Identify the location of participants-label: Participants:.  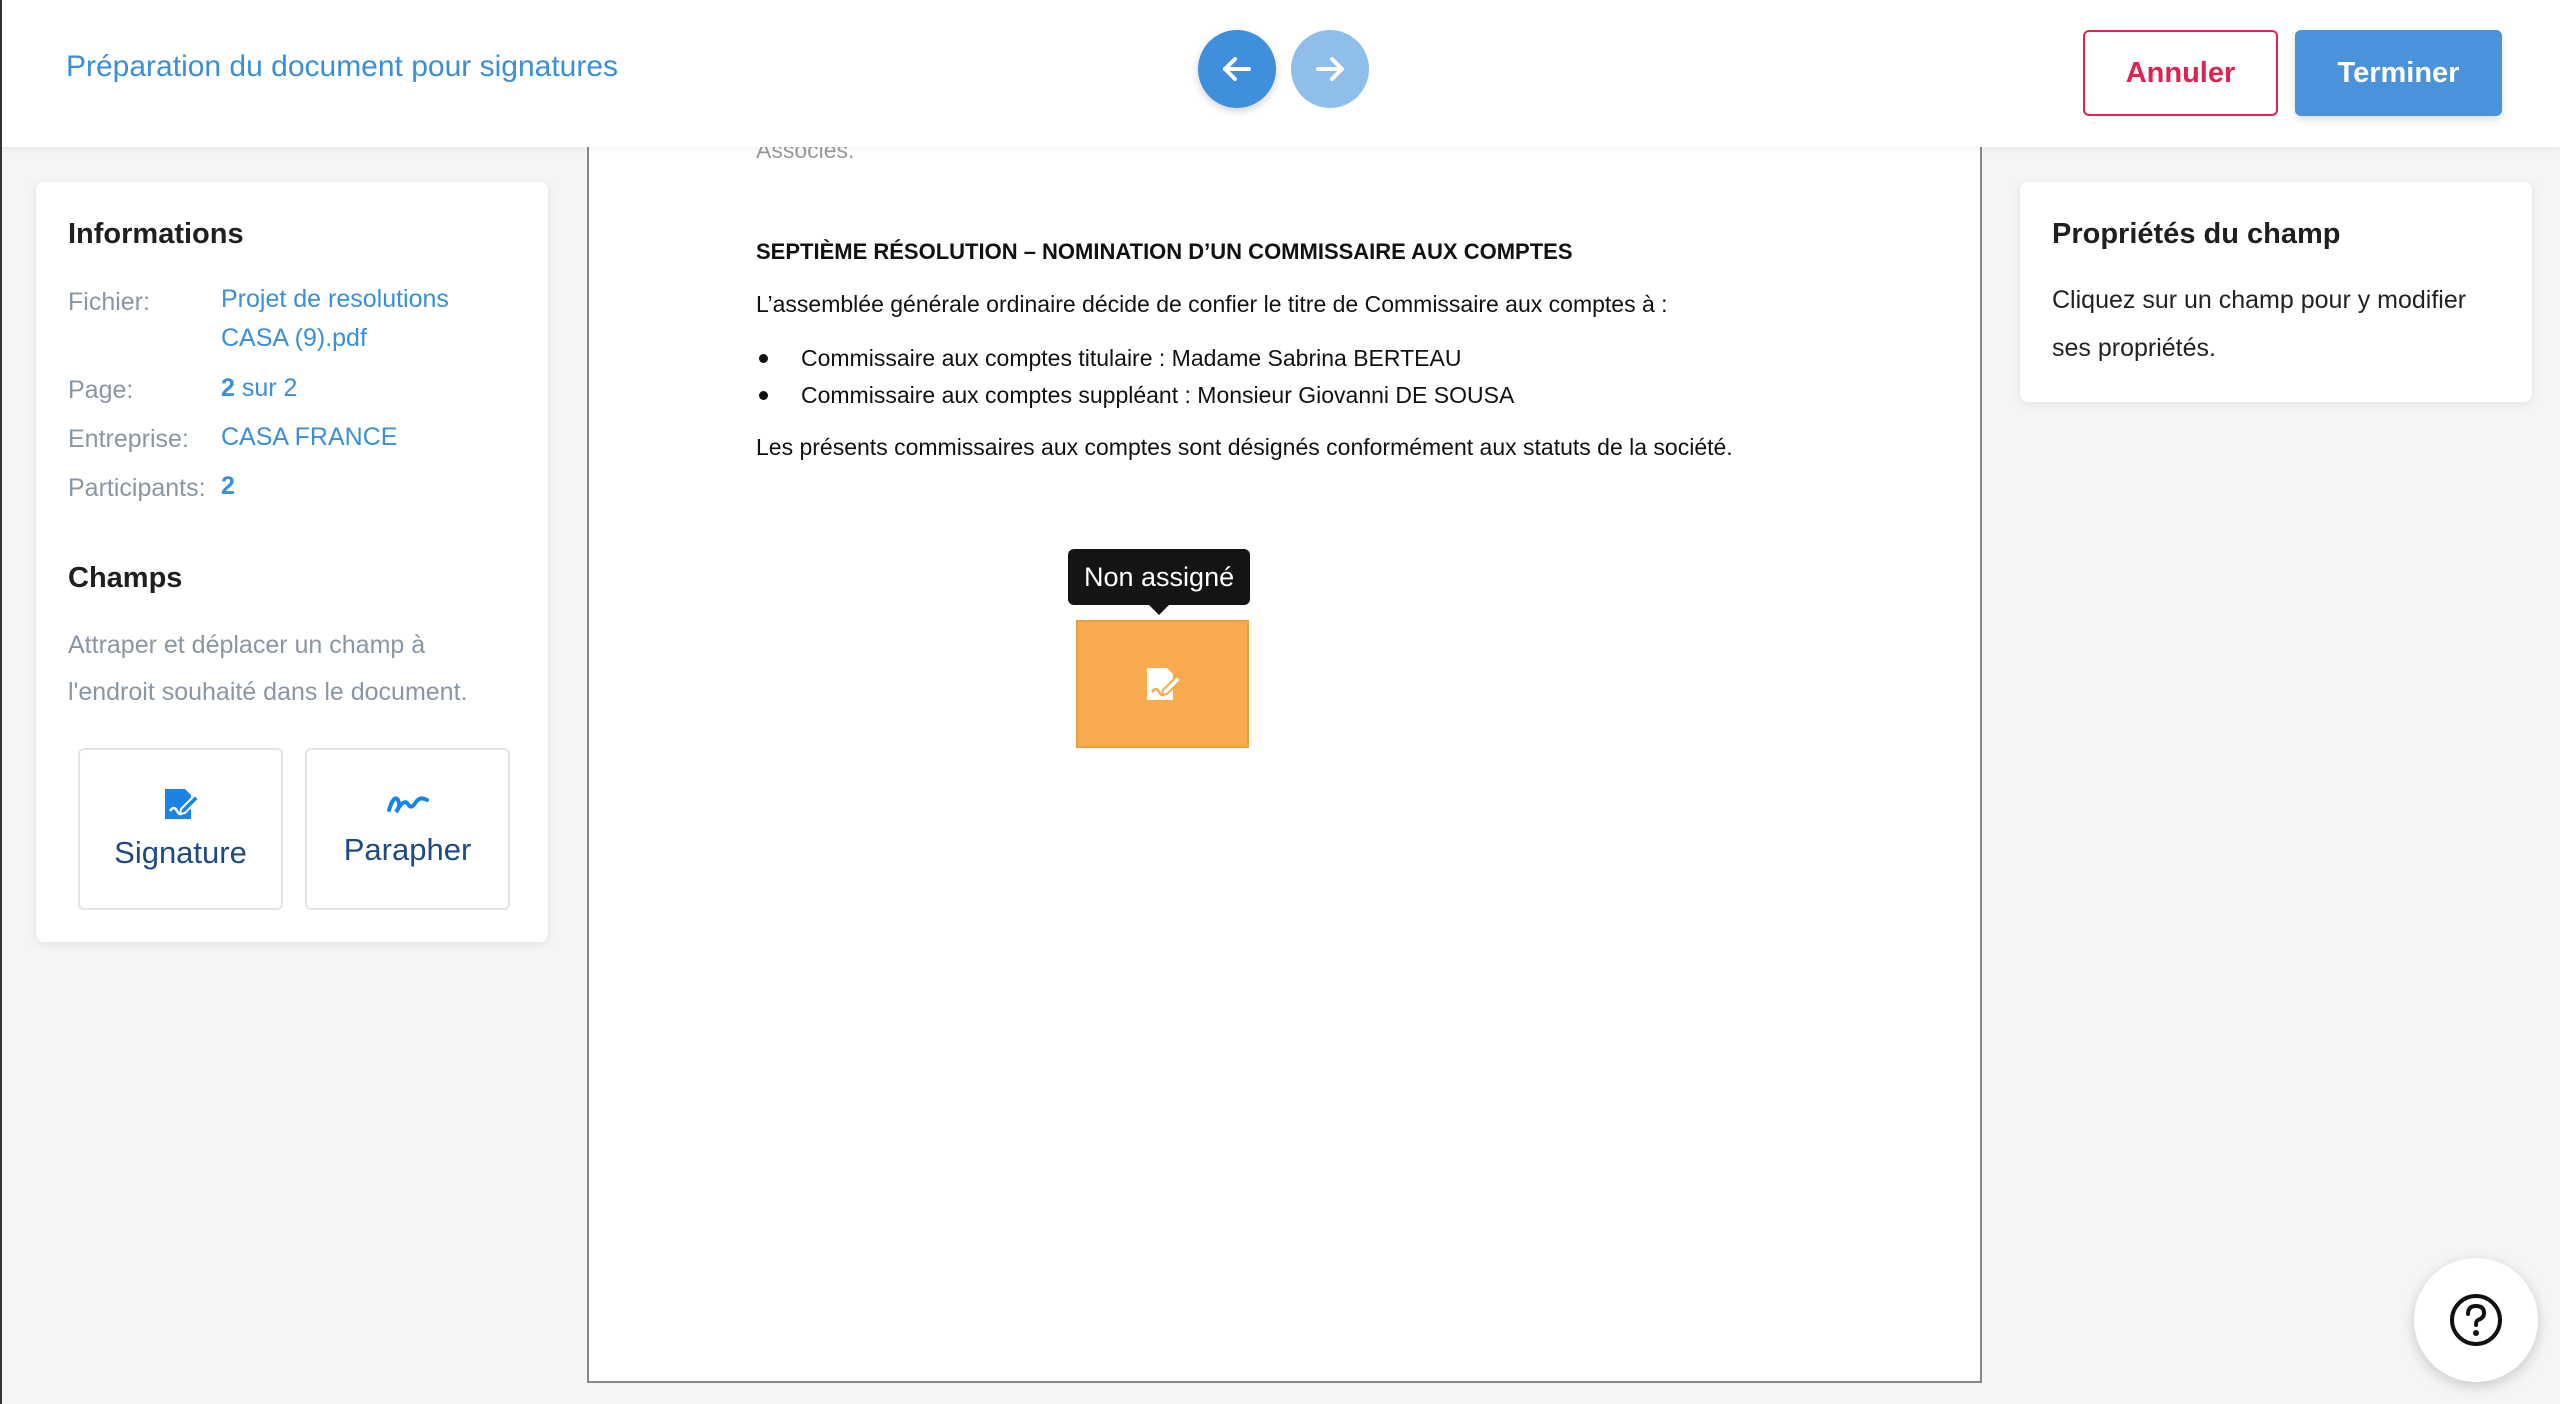
(137, 488).